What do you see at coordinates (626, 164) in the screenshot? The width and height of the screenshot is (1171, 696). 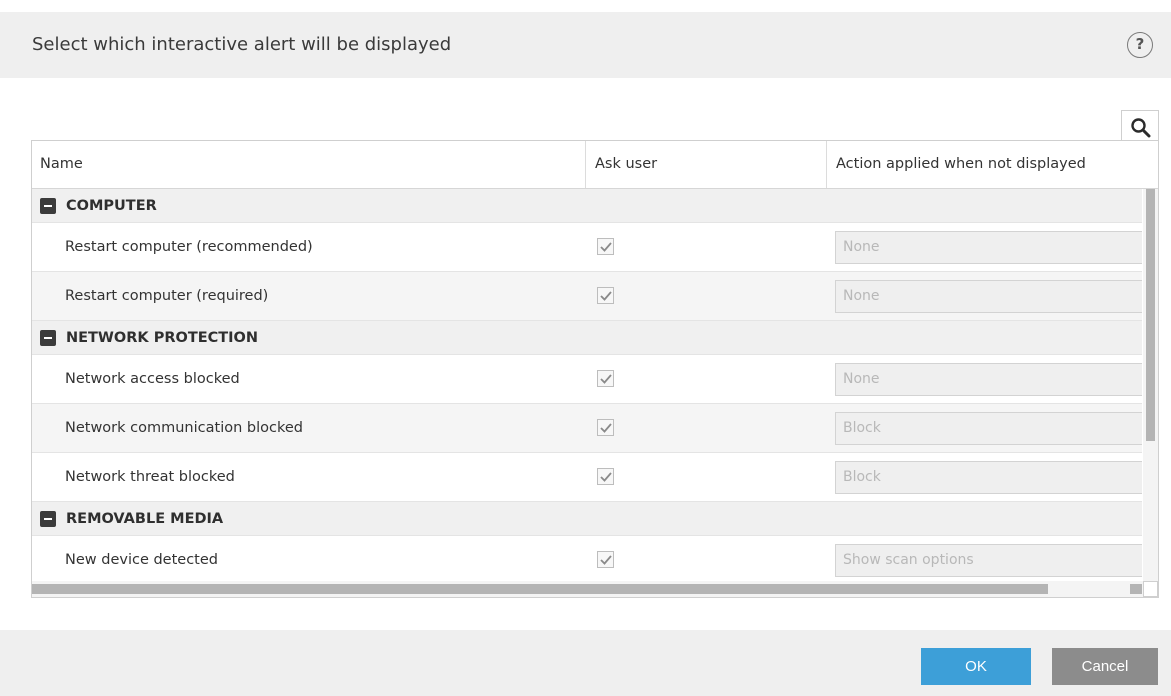 I see `column-header-ask-user: Ask user` at bounding box center [626, 164].